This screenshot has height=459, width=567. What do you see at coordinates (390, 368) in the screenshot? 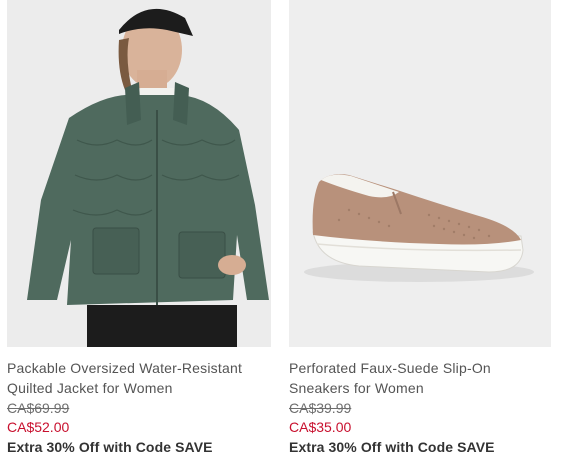
I see `product-title-line1: Perforated Faux-Suede Slip-On` at bounding box center [390, 368].